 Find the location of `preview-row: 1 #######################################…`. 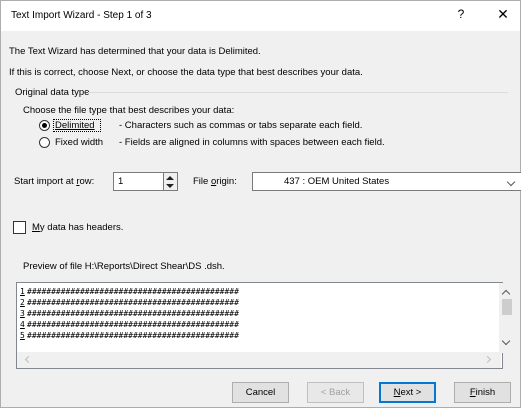

preview-row: 1 #######################################… is located at coordinates (128, 291).